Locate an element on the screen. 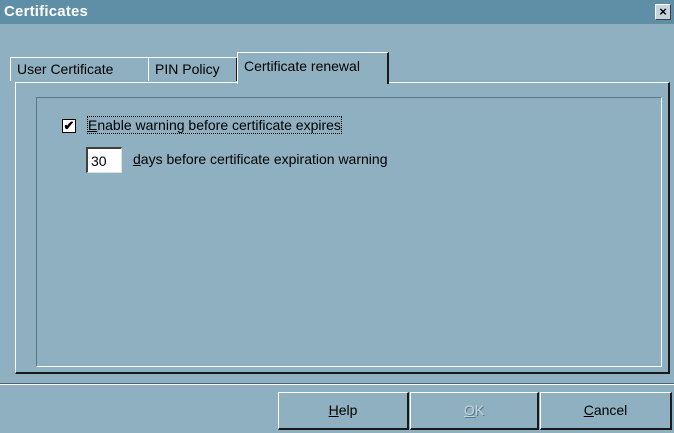 The width and height of the screenshot is (674, 433). tab-label: PIN Policy is located at coordinates (187, 69).